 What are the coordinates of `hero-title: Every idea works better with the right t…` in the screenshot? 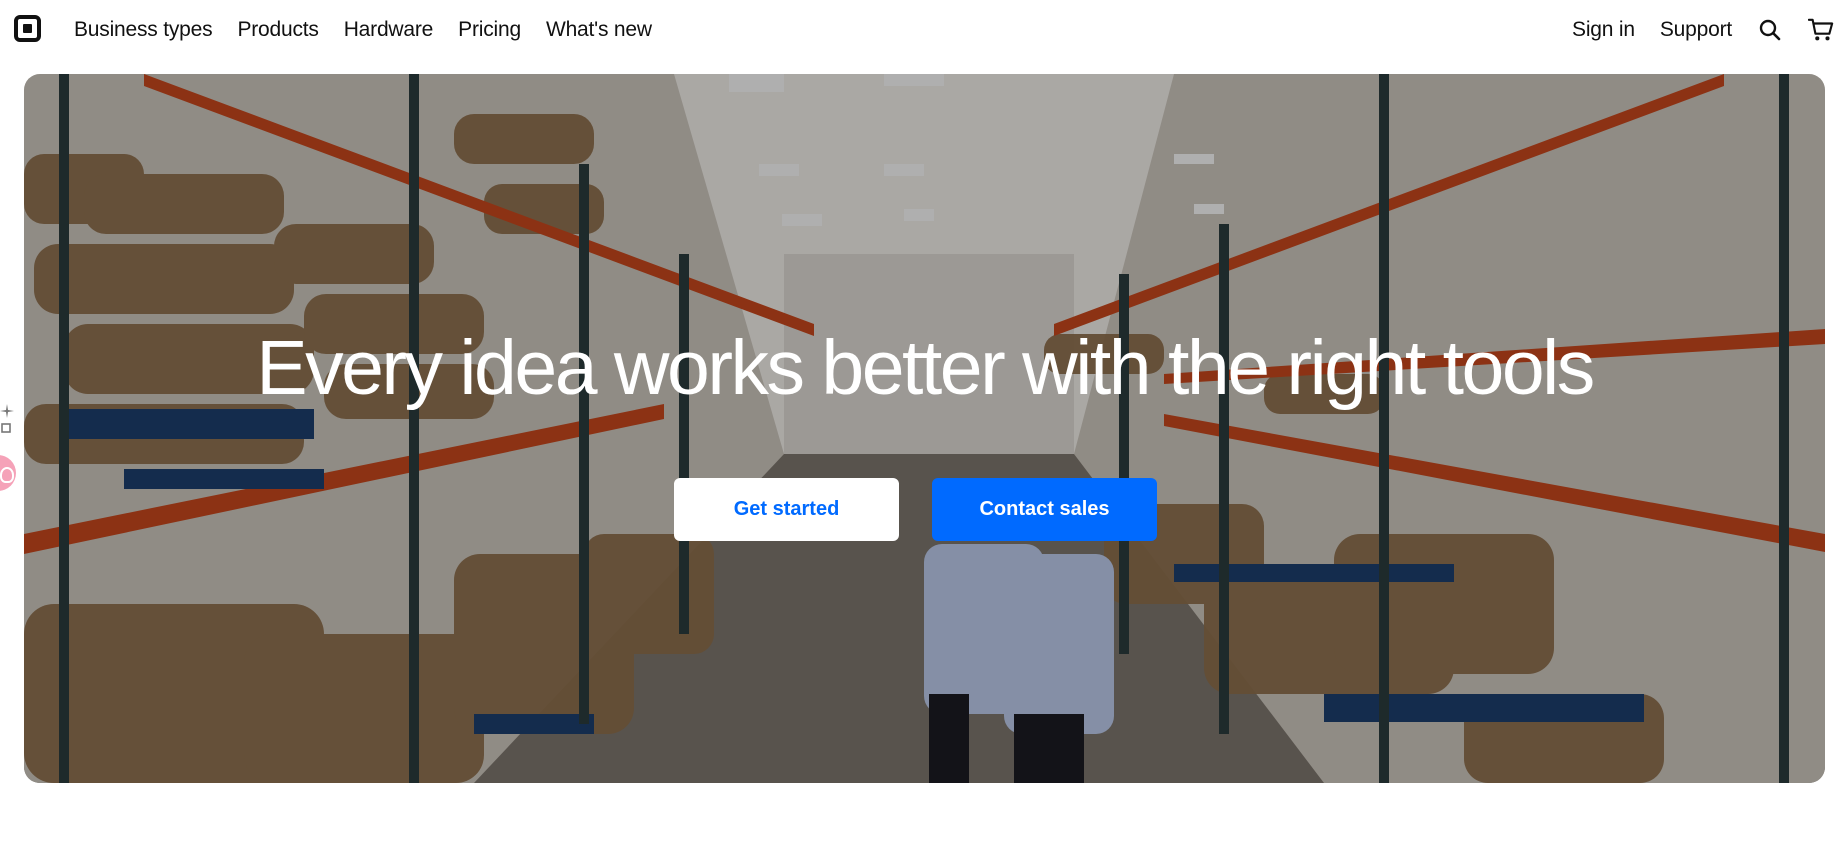 It's located at (925, 368).